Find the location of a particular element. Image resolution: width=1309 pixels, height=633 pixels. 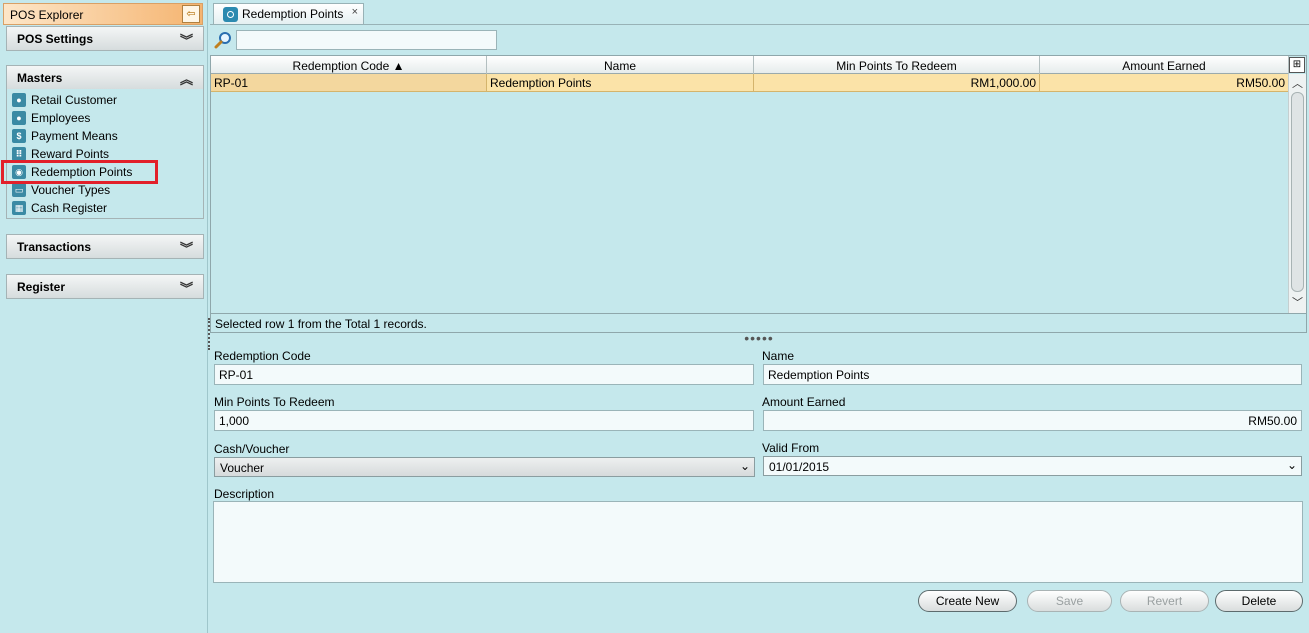

create-new-button: Create New is located at coordinates (967, 601).